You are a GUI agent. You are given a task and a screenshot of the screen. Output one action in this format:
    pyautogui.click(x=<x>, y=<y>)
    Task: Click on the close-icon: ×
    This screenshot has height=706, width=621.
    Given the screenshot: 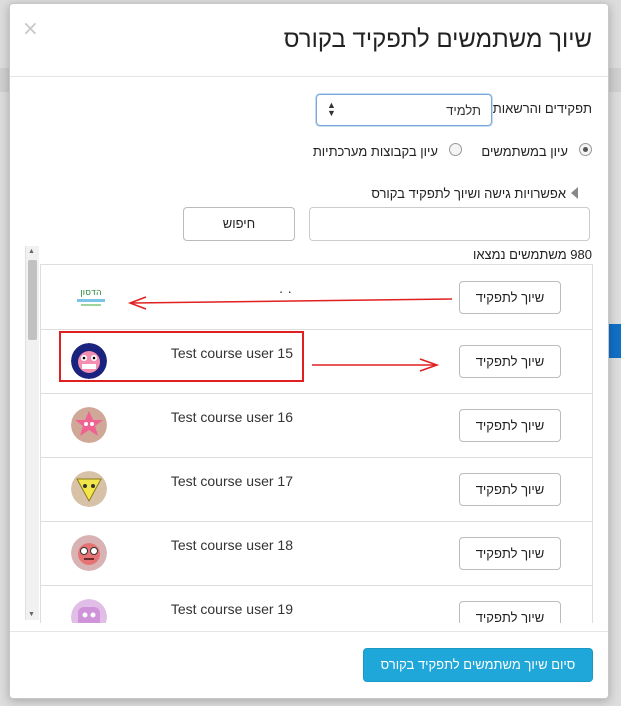 What is the action you would take?
    pyautogui.click(x=30, y=28)
    